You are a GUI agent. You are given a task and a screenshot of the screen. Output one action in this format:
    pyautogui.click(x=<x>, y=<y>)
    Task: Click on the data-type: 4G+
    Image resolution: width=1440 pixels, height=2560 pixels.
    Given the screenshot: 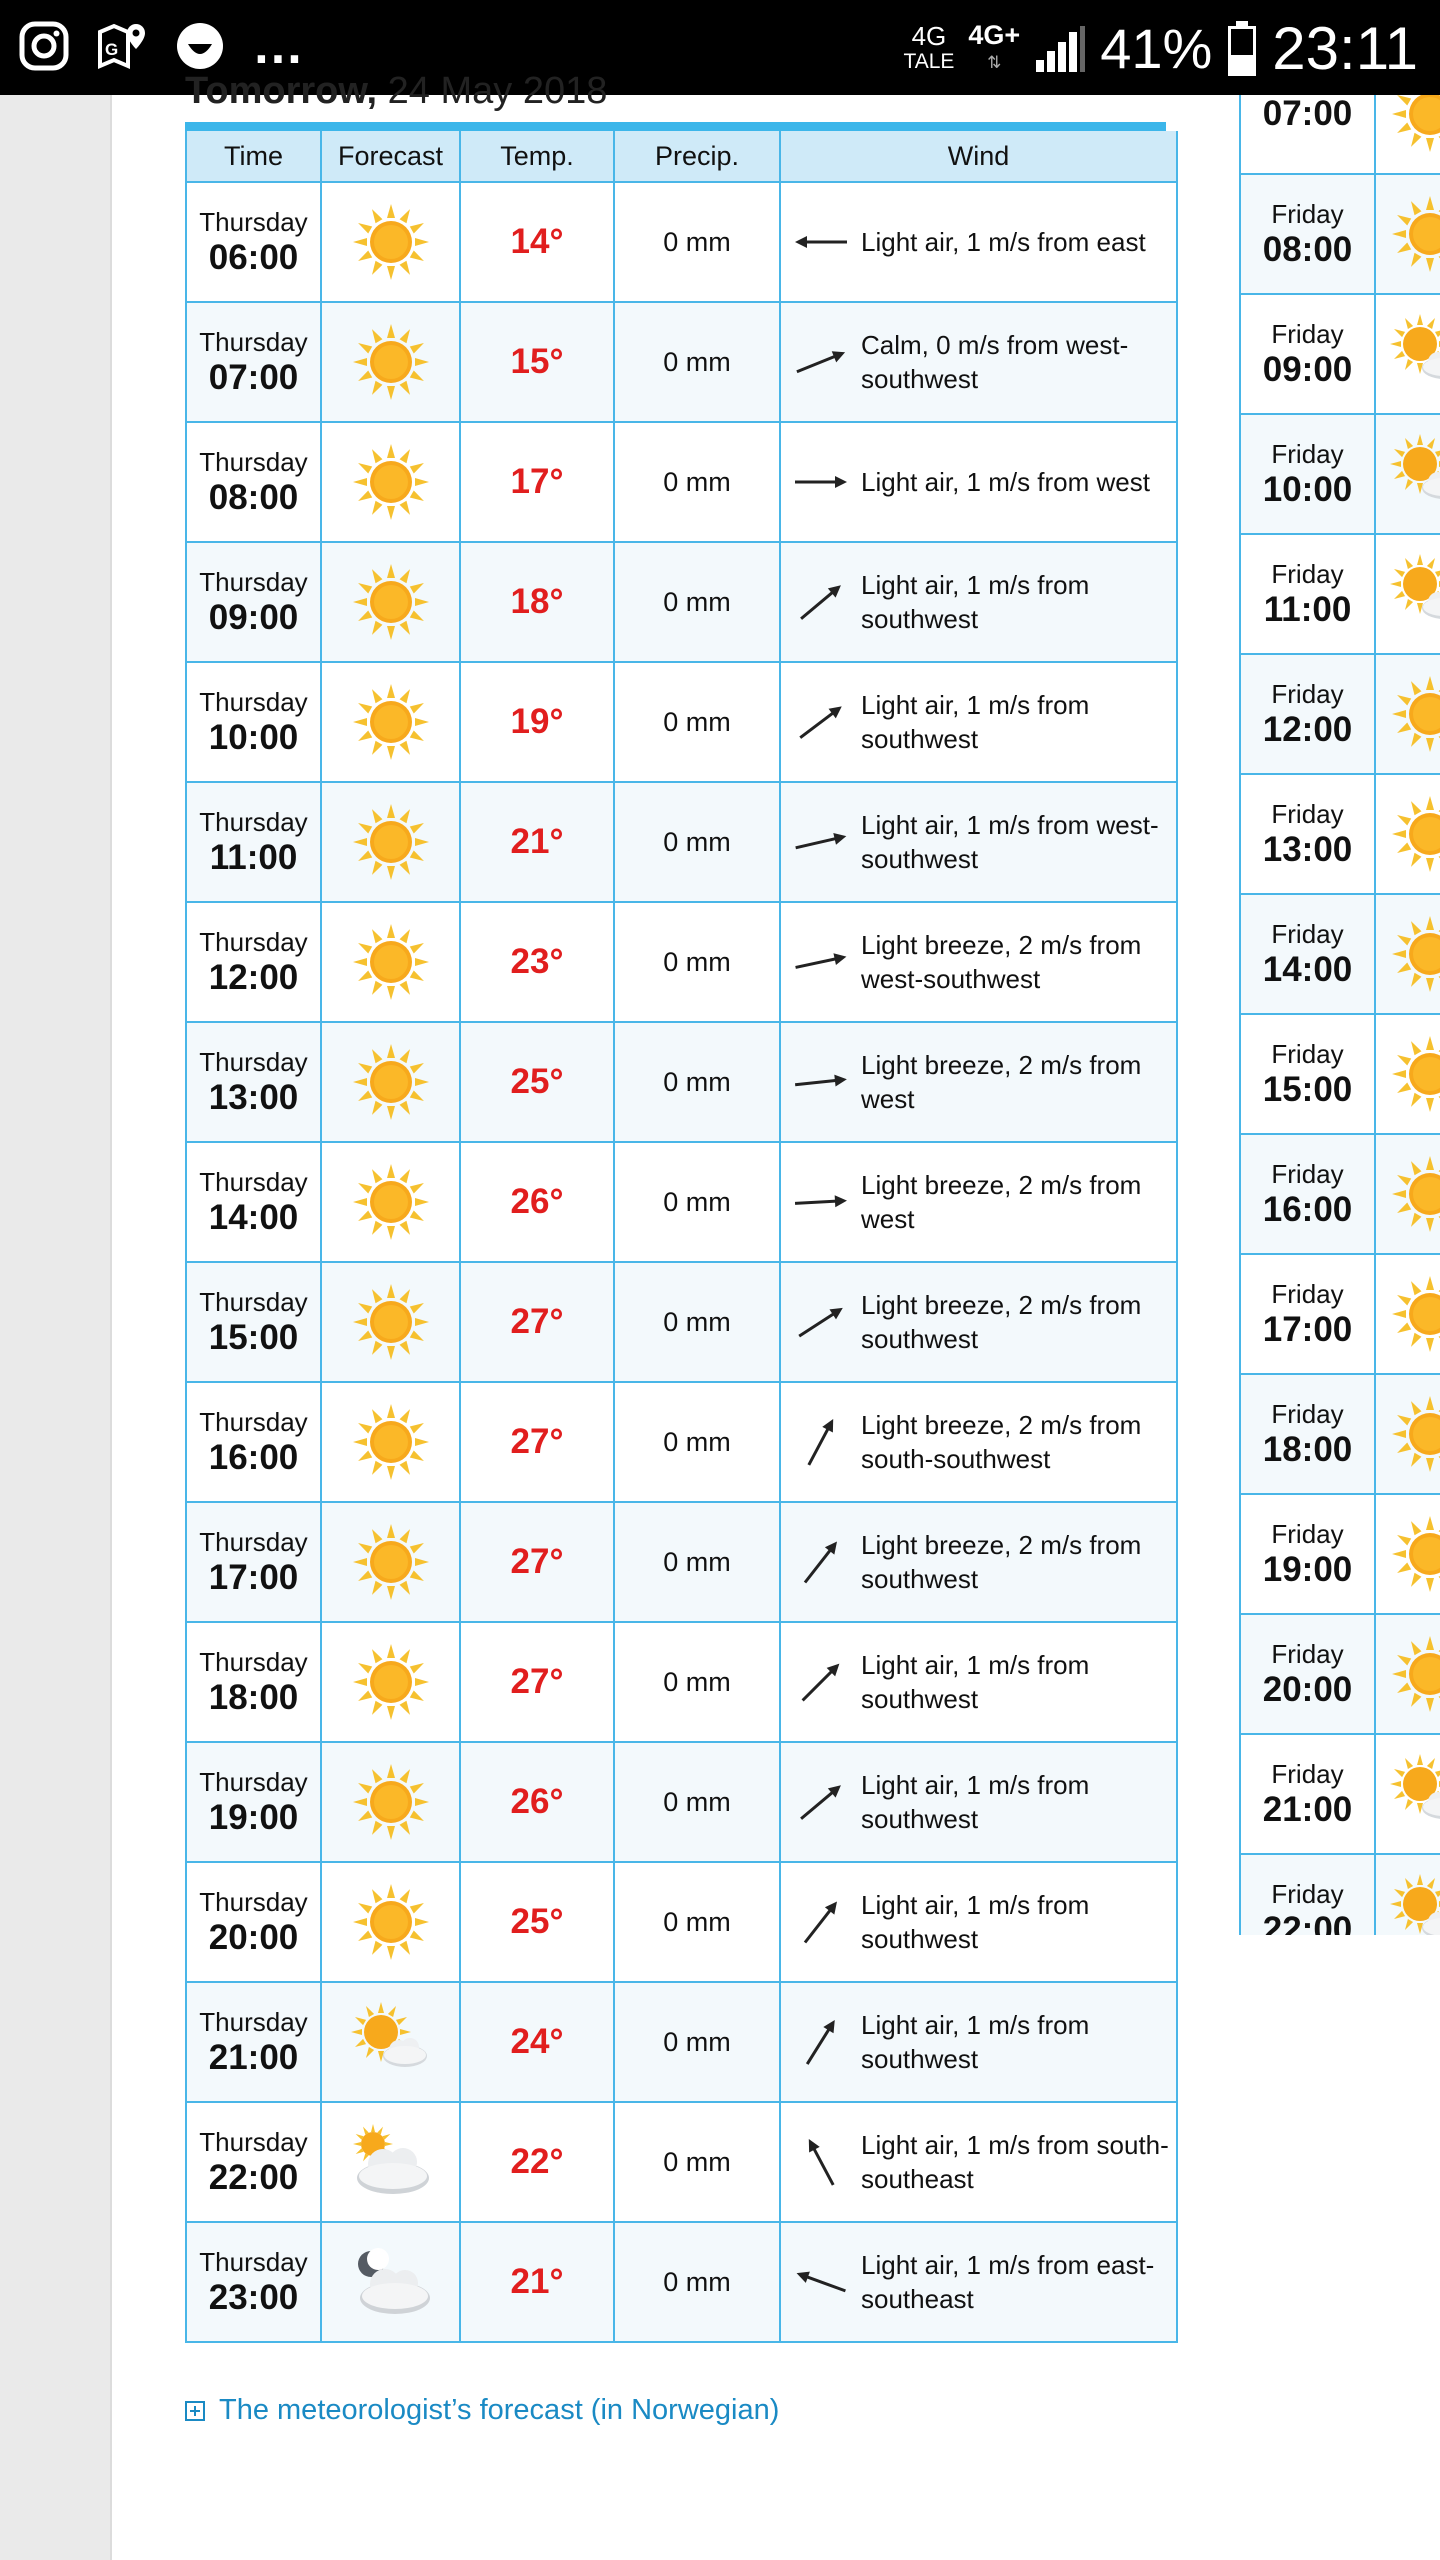 What is the action you would take?
    pyautogui.click(x=994, y=34)
    